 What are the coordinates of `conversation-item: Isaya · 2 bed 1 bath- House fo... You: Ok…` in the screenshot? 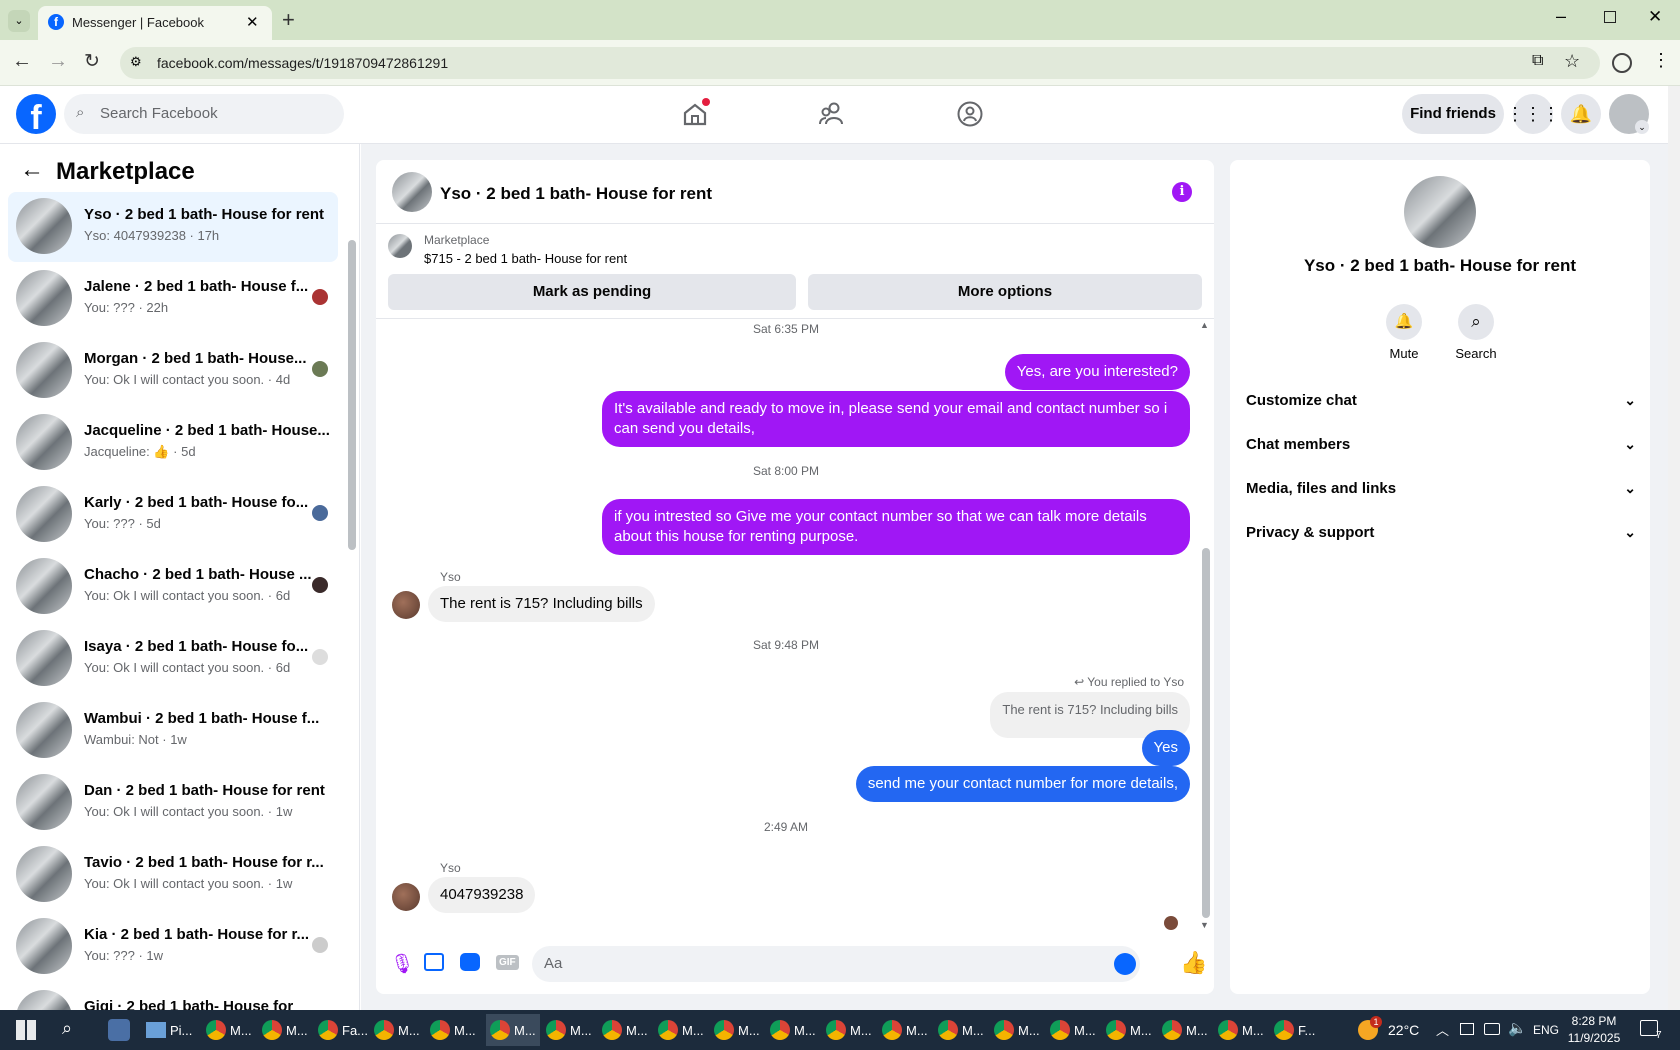 It's located at (173, 659).